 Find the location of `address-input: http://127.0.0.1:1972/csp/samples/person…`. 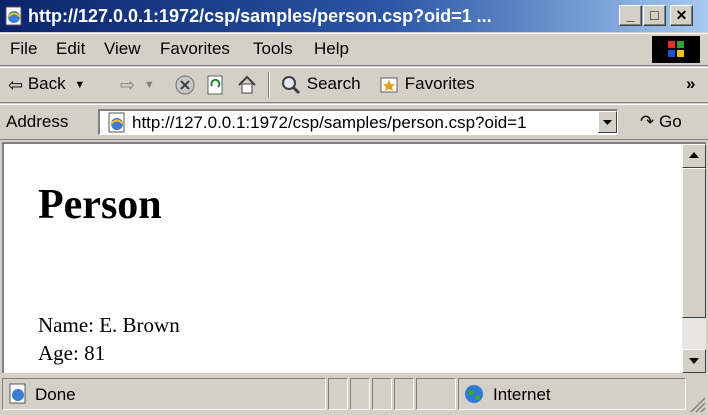

address-input: http://127.0.0.1:1972/csp/samples/person… is located at coordinates (358, 122).